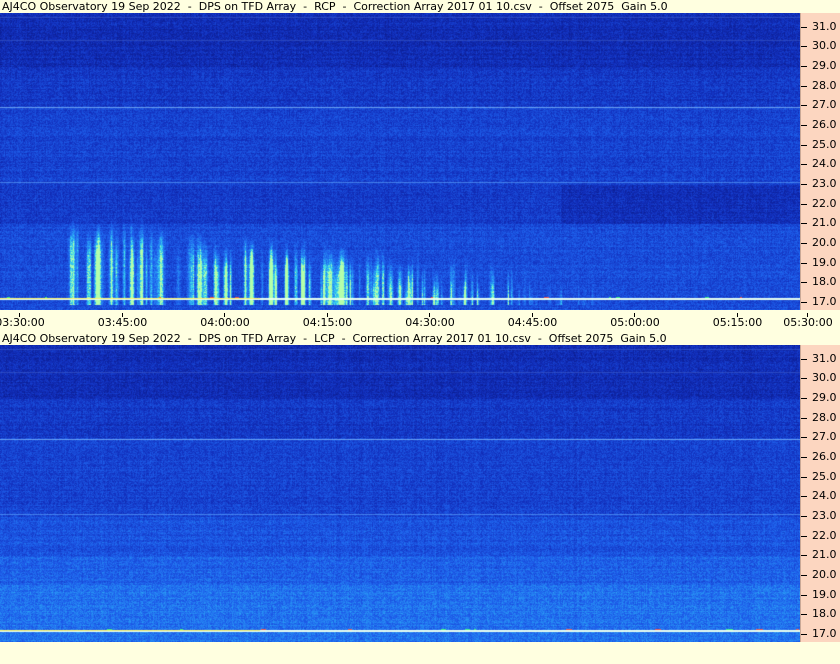 The width and height of the screenshot is (840, 664). I want to click on frequency-tick: 30.0, so click(820, 378).